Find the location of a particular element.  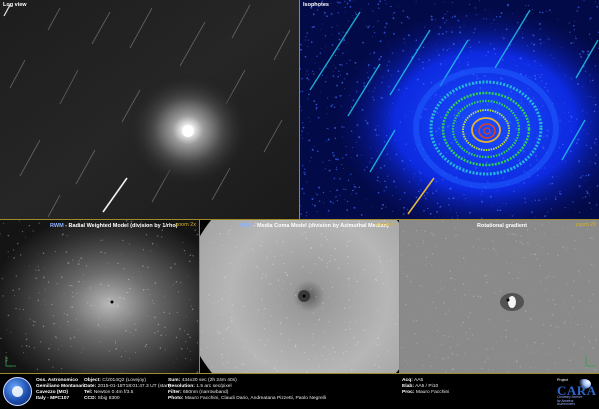

cara-subtitle: Cometary Archive for Amateur Astronomers is located at coordinates (570, 401).